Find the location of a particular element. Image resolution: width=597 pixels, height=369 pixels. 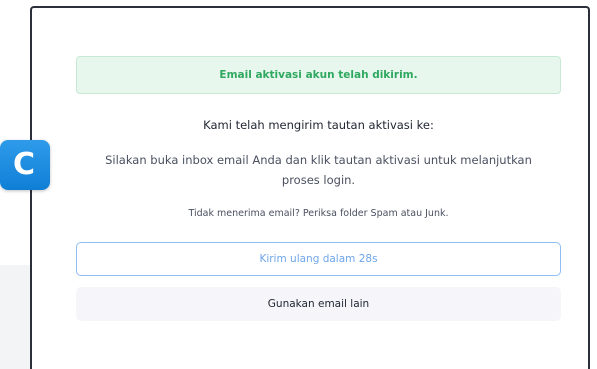

success-alert-text: Email aktivasi akun telah dikirim. is located at coordinates (318, 75).